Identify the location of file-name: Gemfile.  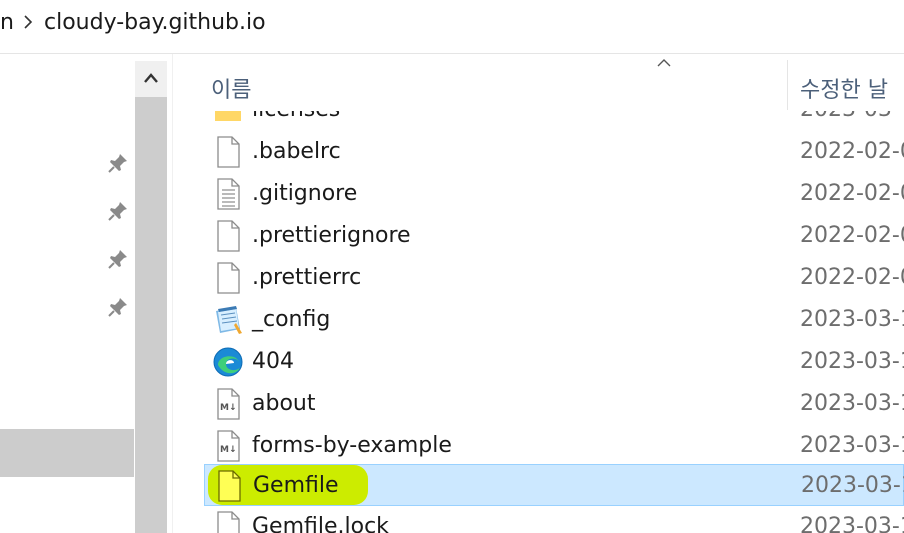
(296, 485).